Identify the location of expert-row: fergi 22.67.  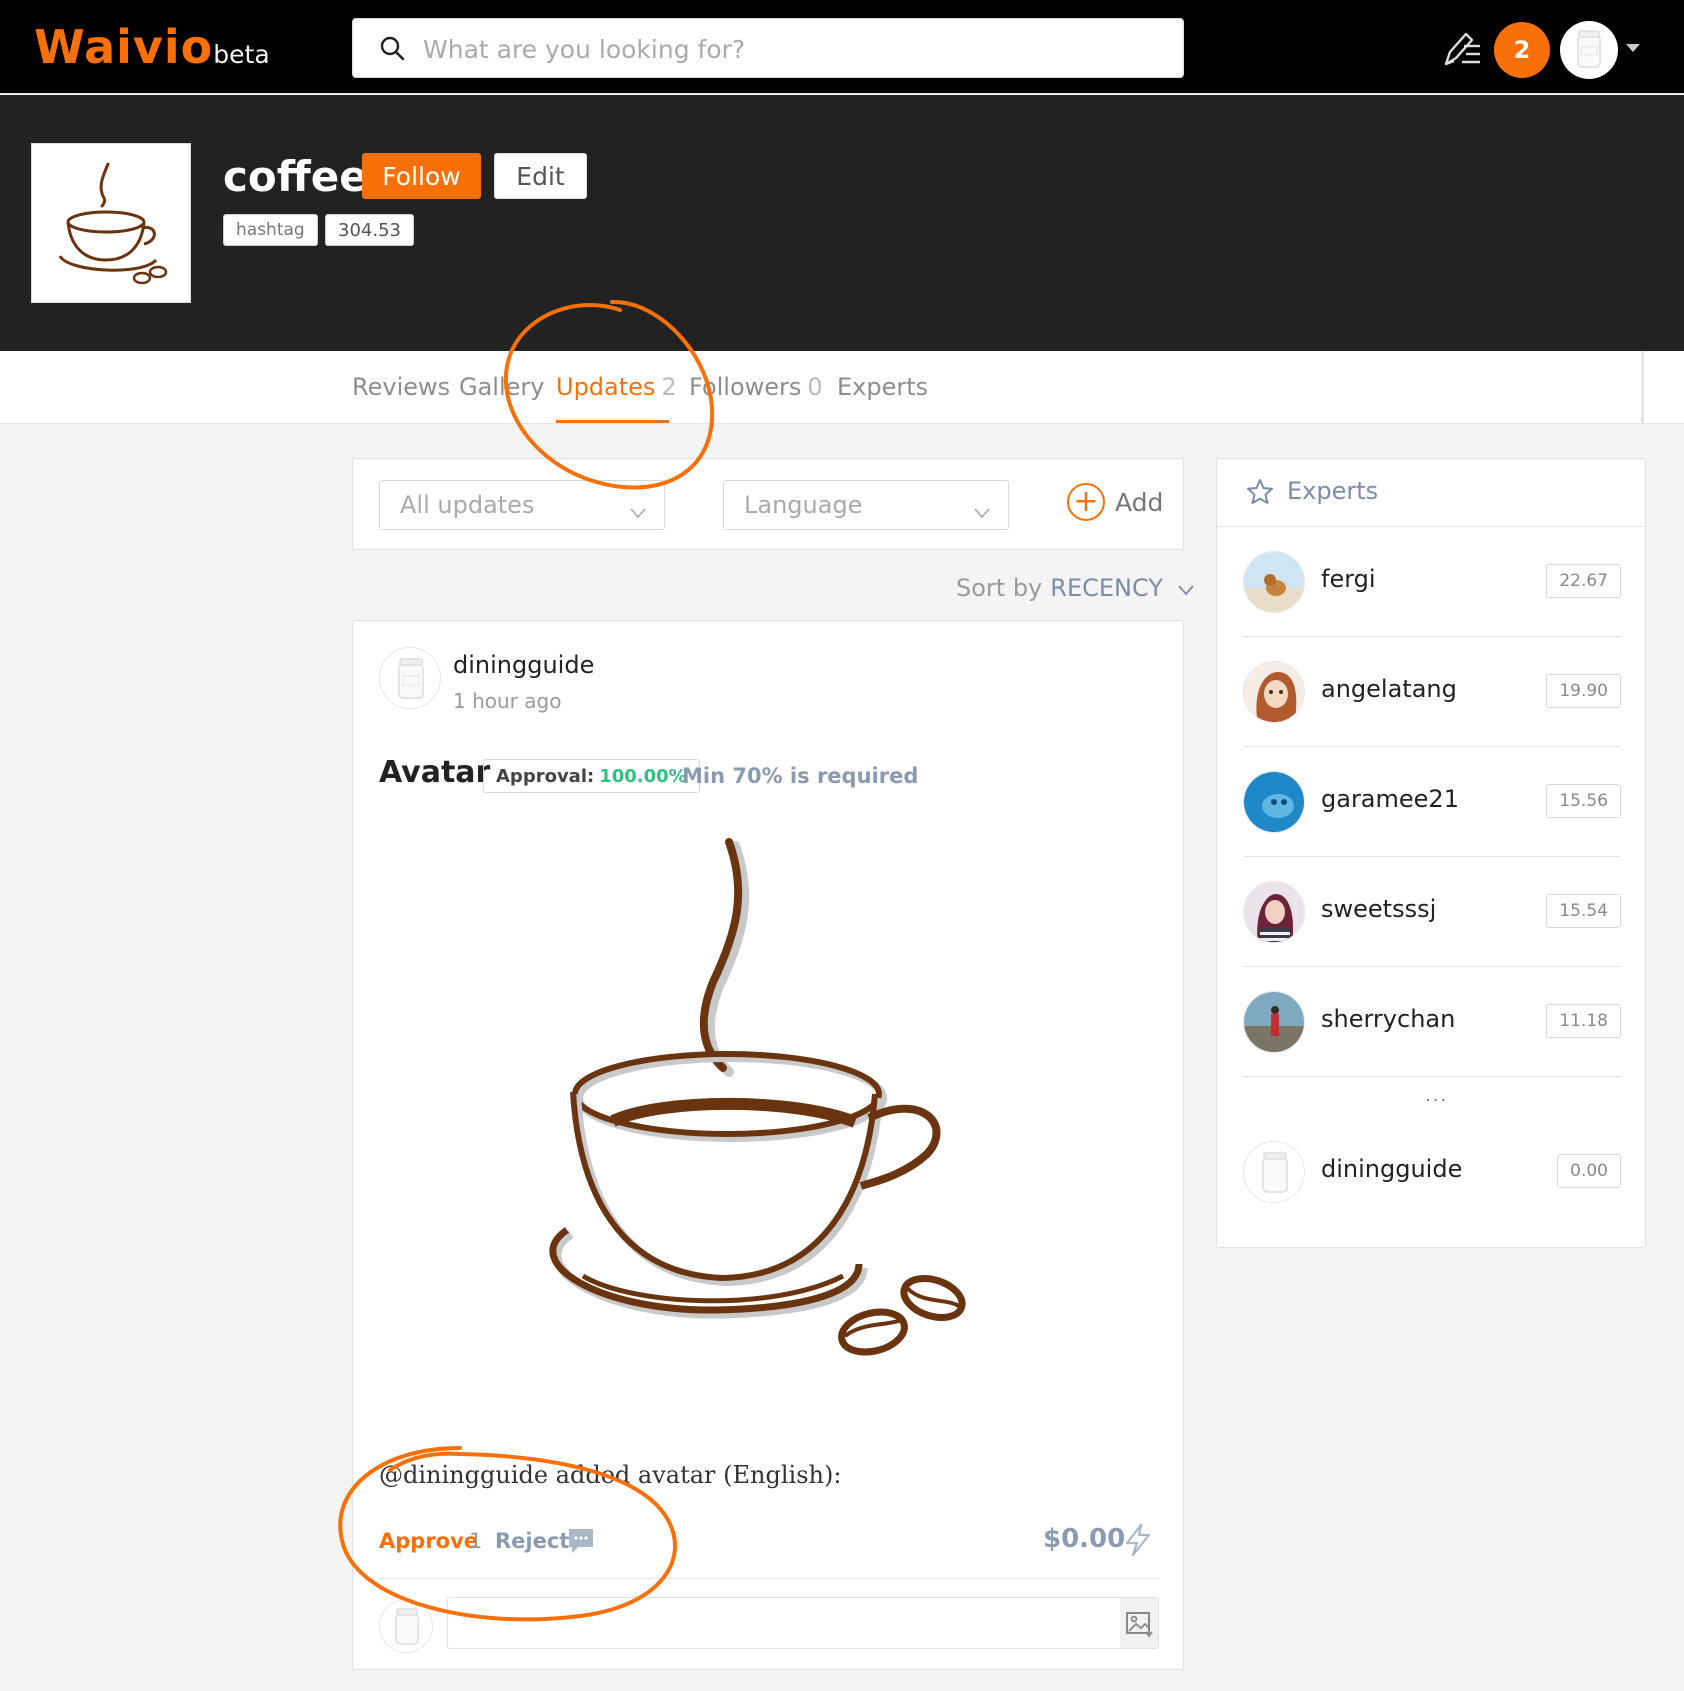
(1432, 582).